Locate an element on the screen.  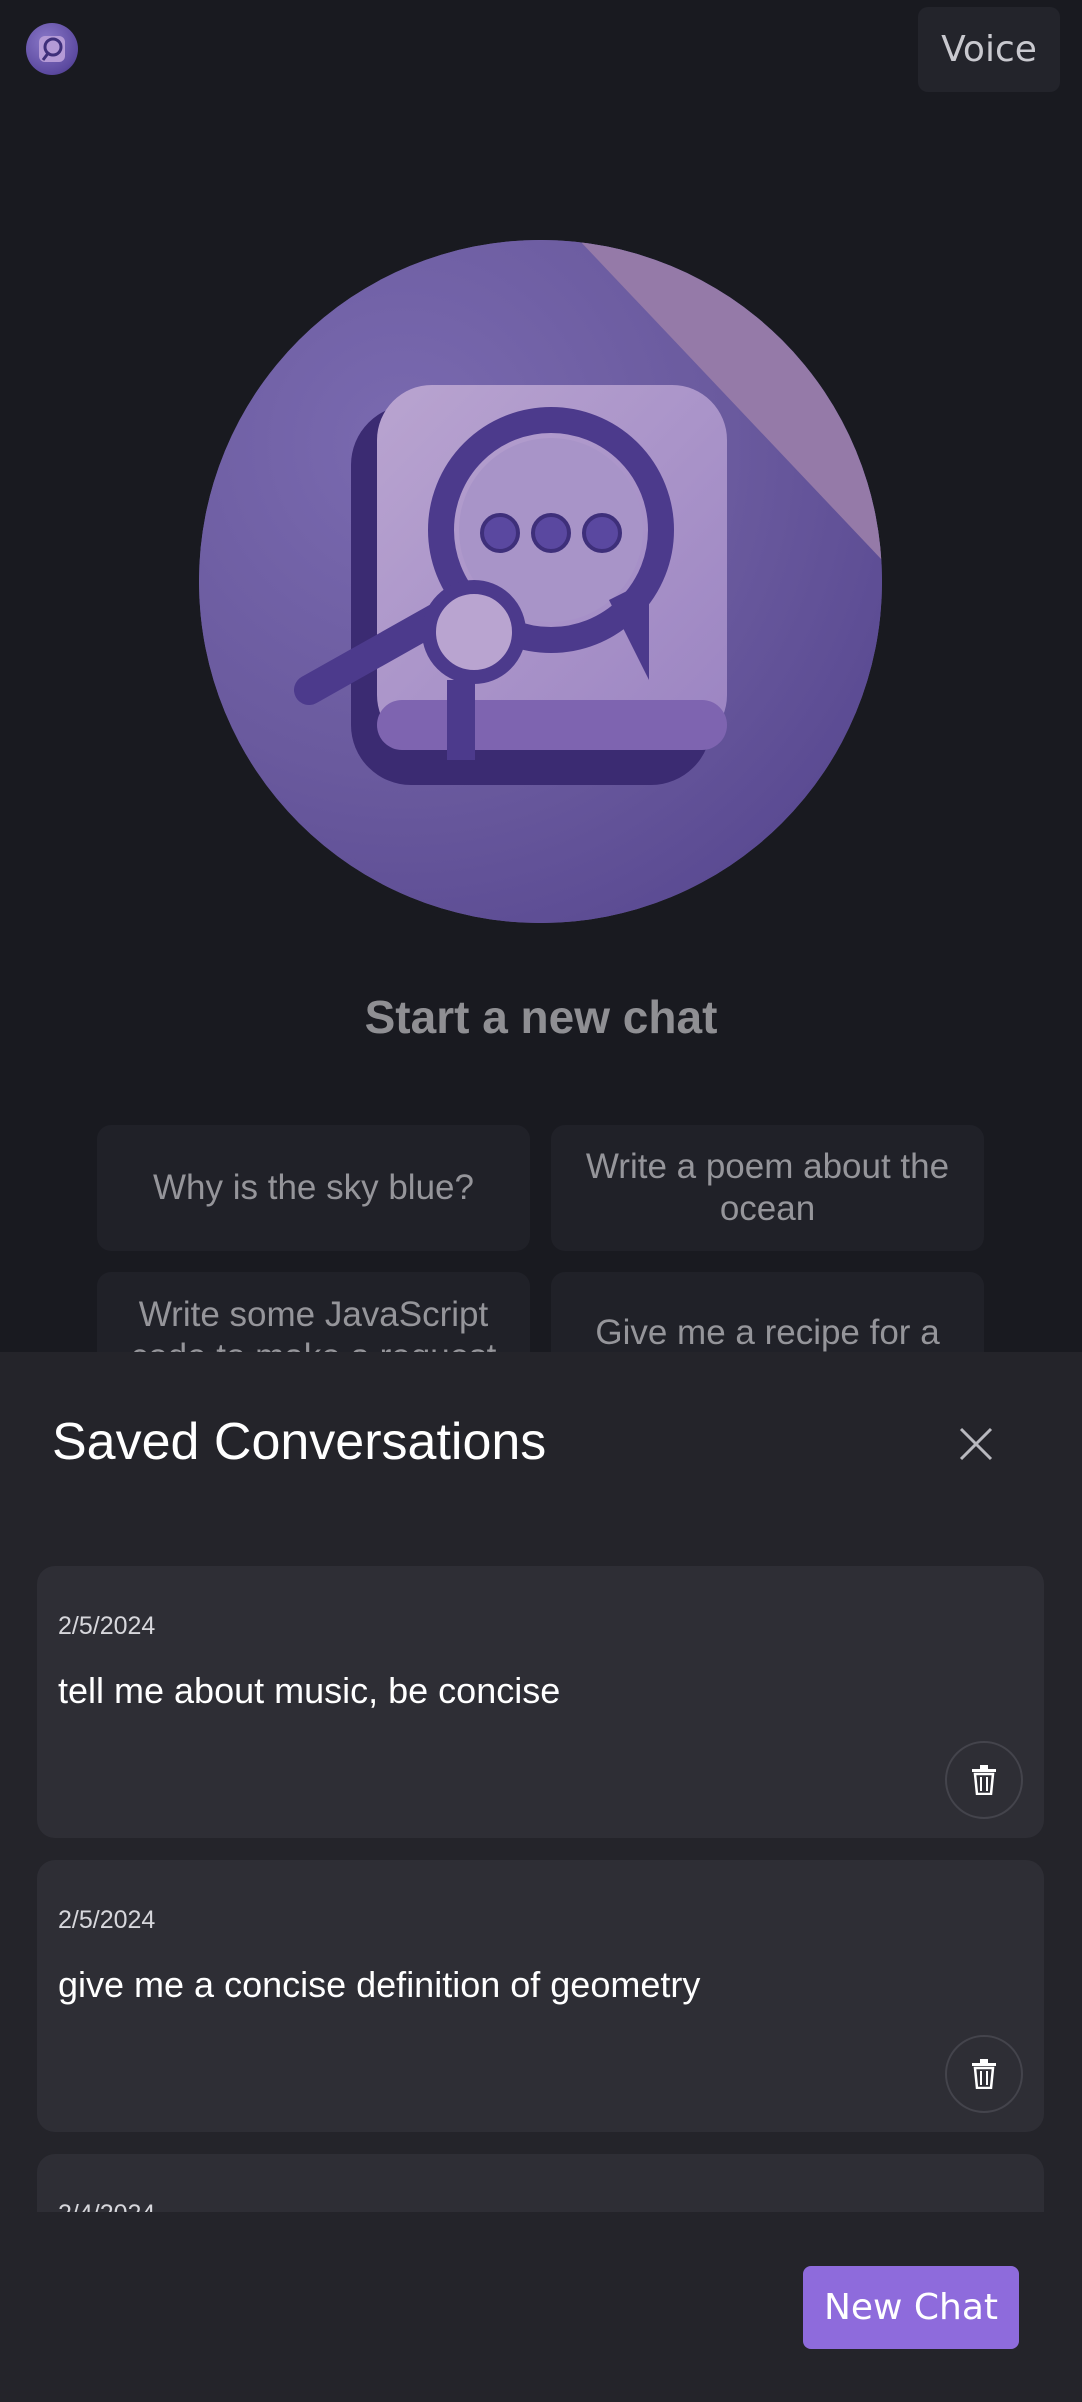
conversation-title: give me a concise definition of geometry is located at coordinates (379, 1984).